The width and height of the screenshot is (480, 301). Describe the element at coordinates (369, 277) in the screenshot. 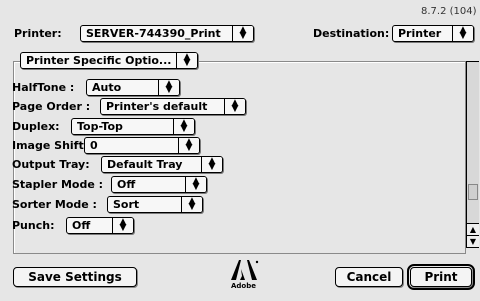

I see `cancel-button: Cancel` at that location.